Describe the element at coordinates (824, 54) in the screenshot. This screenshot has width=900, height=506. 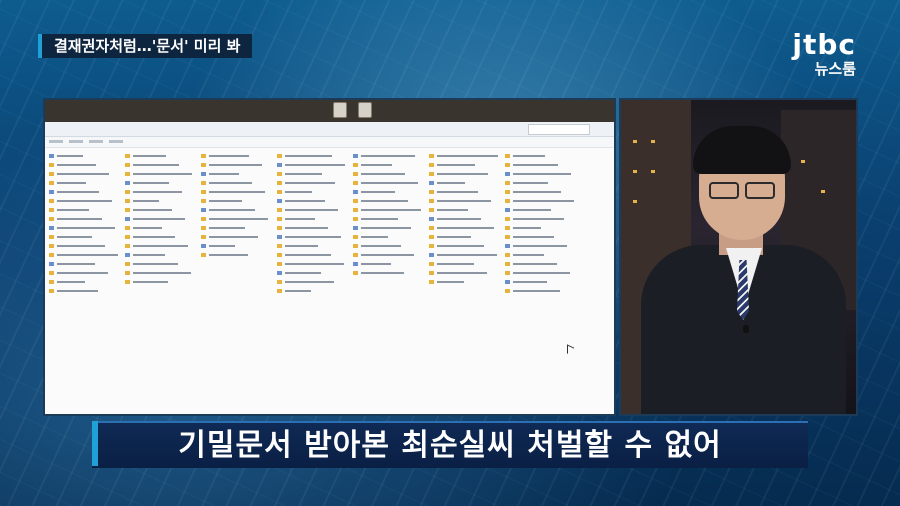
I see `logo: jtbc 뉴스룸` at that location.